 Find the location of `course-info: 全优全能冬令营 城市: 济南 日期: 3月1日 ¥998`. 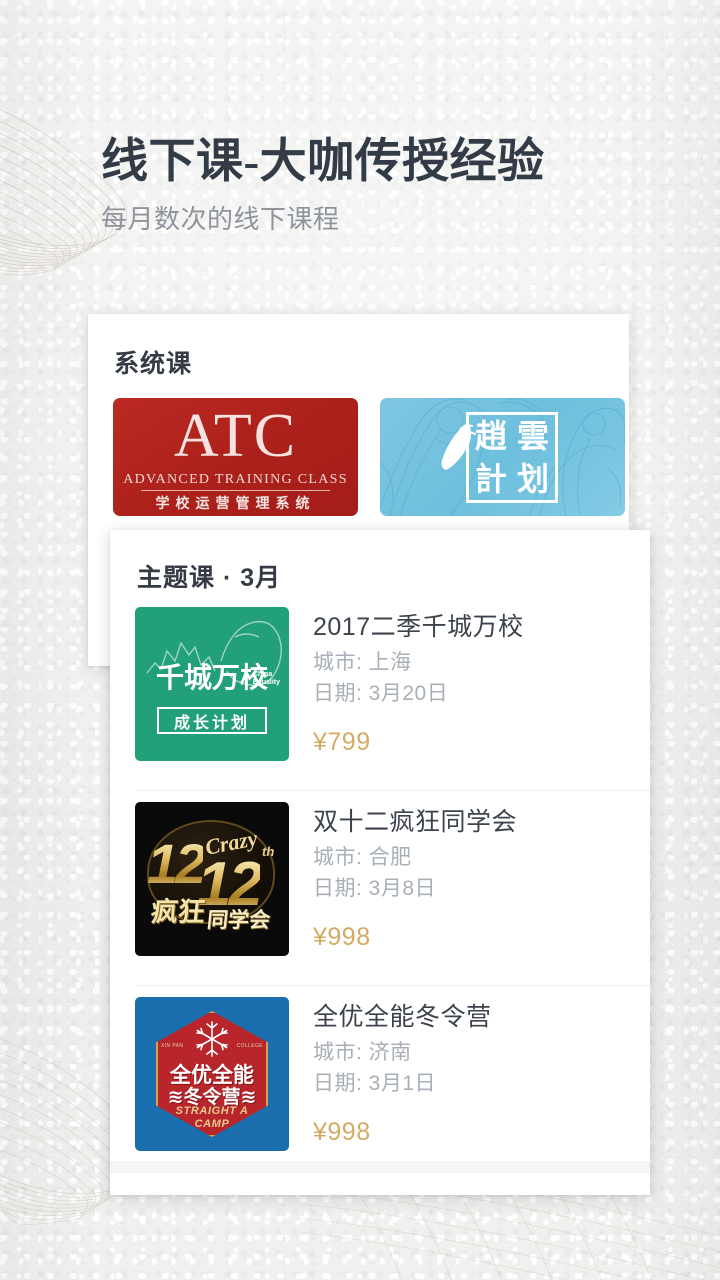

course-info: 全优全能冬令营 城市: 济南 日期: 3月1日 ¥998 is located at coordinates (402, 1088).